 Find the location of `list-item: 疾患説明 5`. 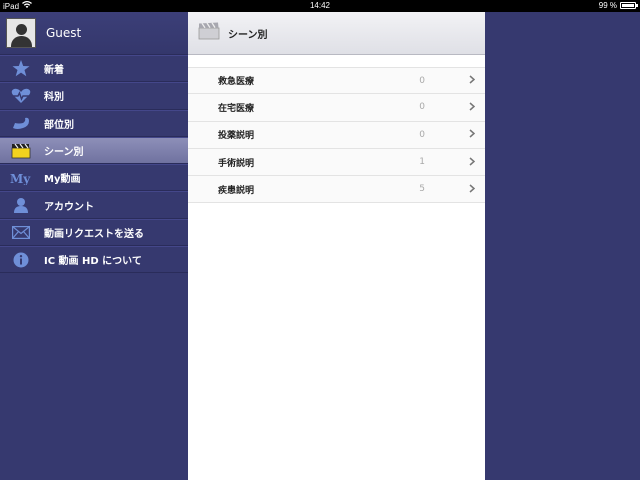

list-item: 疾患説明 5 is located at coordinates (336, 190).